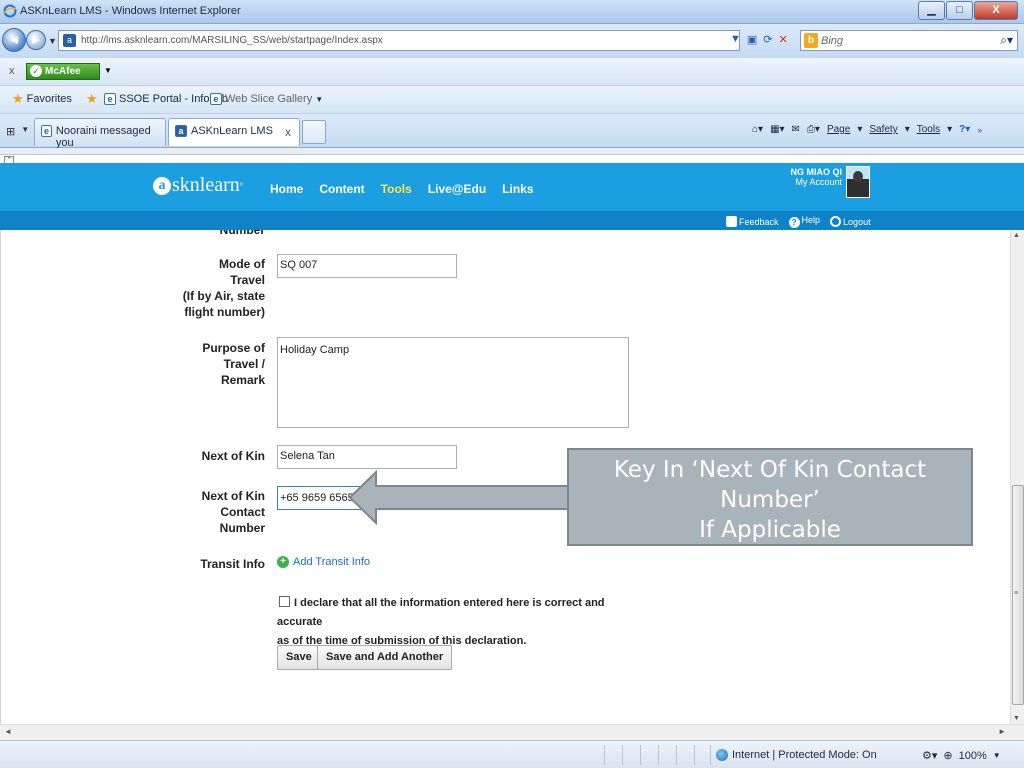 The width and height of the screenshot is (1024, 768). Describe the element at coordinates (838, 129) in the screenshot. I see `page-menu: Page` at that location.